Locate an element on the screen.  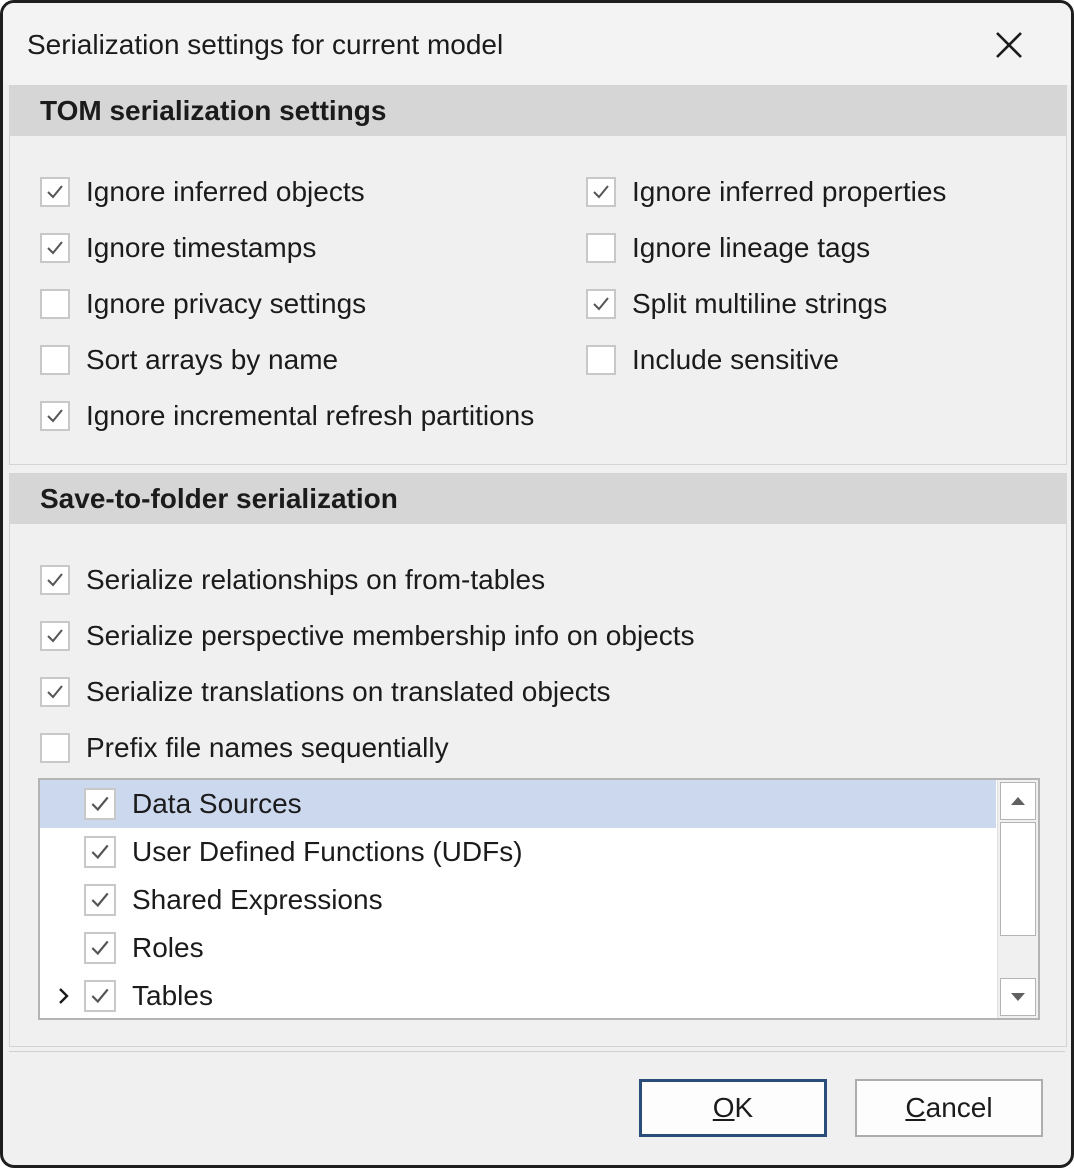
checkbox-label: Prefix file names sequentially is located at coordinates (267, 747).